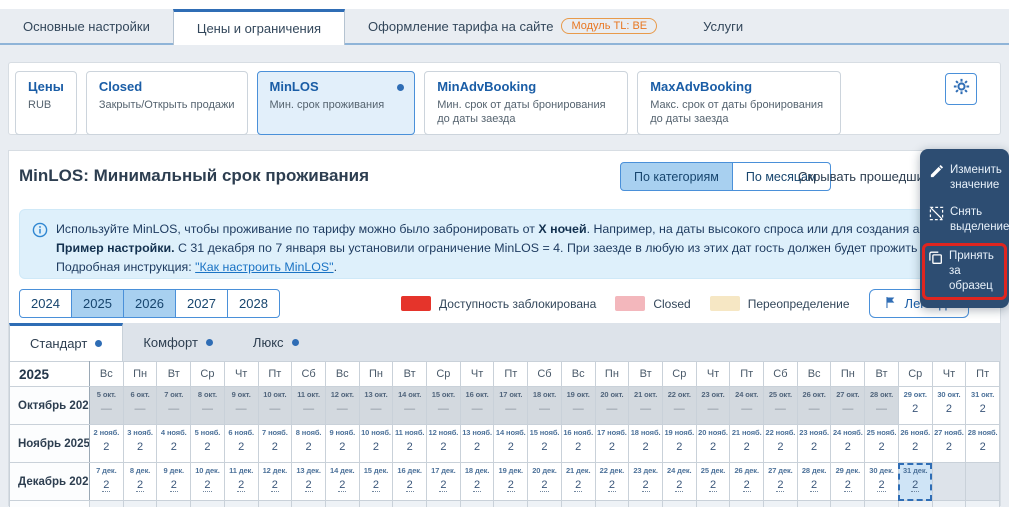 Image resolution: width=1009 pixels, height=507 pixels. I want to click on table-row-partial, so click(505, 504).